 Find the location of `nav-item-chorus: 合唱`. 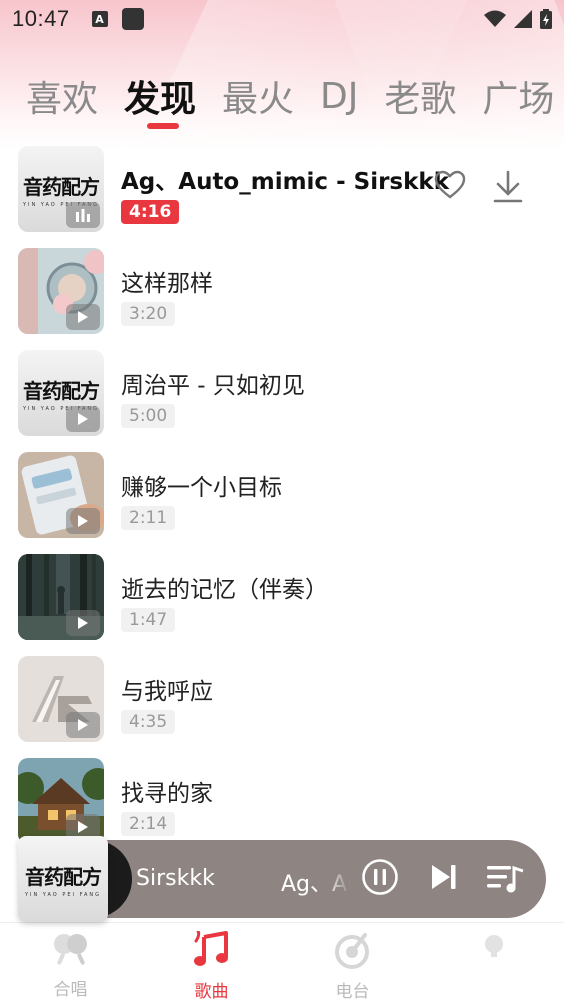

nav-item-chorus: 合唱 is located at coordinates (70, 963).